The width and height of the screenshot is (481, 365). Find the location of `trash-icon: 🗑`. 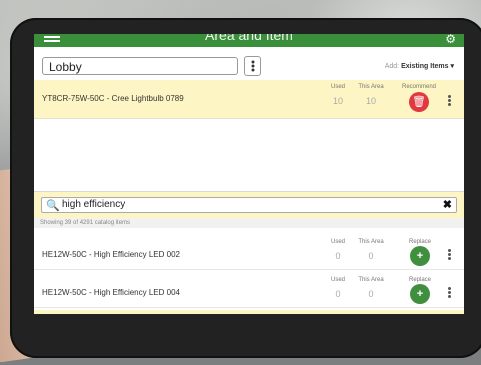

trash-icon: 🗑 is located at coordinates (419, 102).